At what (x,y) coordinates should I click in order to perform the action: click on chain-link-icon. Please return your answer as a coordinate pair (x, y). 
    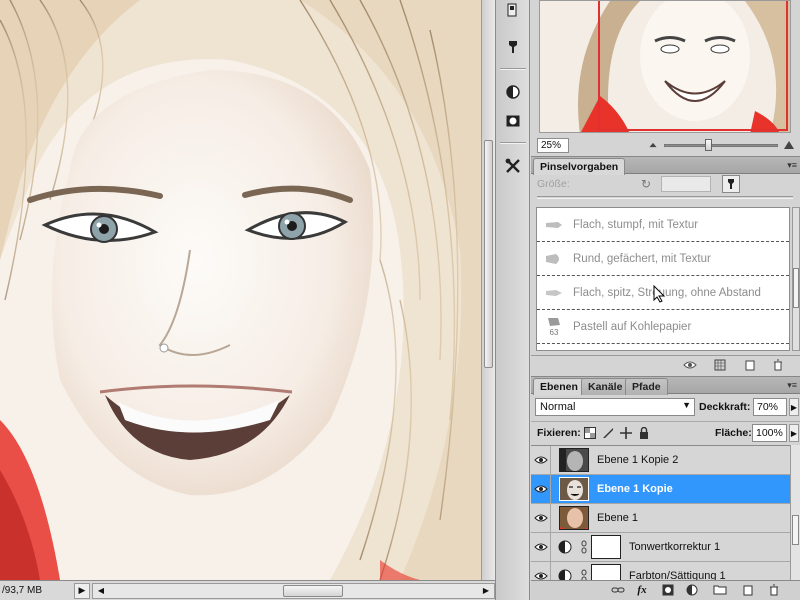
    Looking at the image, I should click on (584, 547).